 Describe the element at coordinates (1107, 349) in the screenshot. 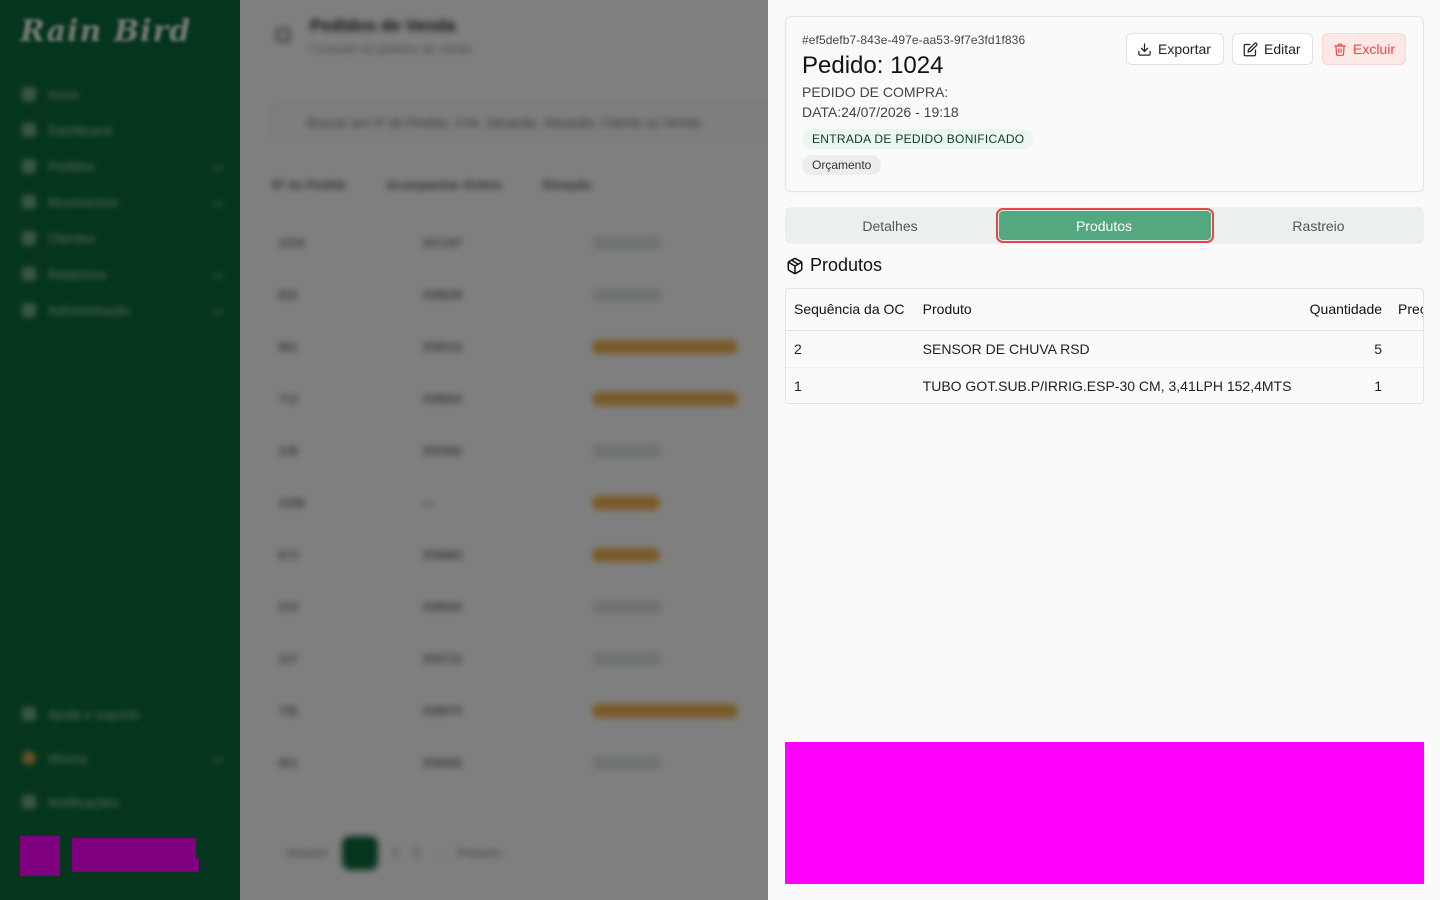

I see `cell-product: SENSOR DE CHUVA RSD` at that location.